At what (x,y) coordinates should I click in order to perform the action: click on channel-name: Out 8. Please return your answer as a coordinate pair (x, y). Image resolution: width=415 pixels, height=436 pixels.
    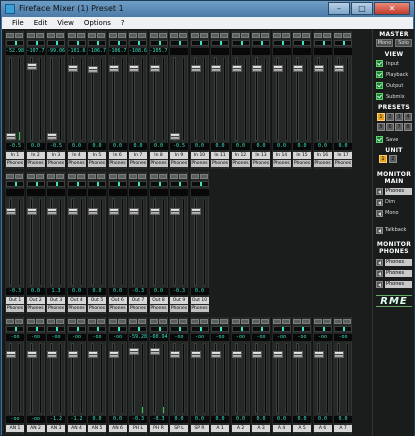
    Looking at the image, I should click on (158, 300).